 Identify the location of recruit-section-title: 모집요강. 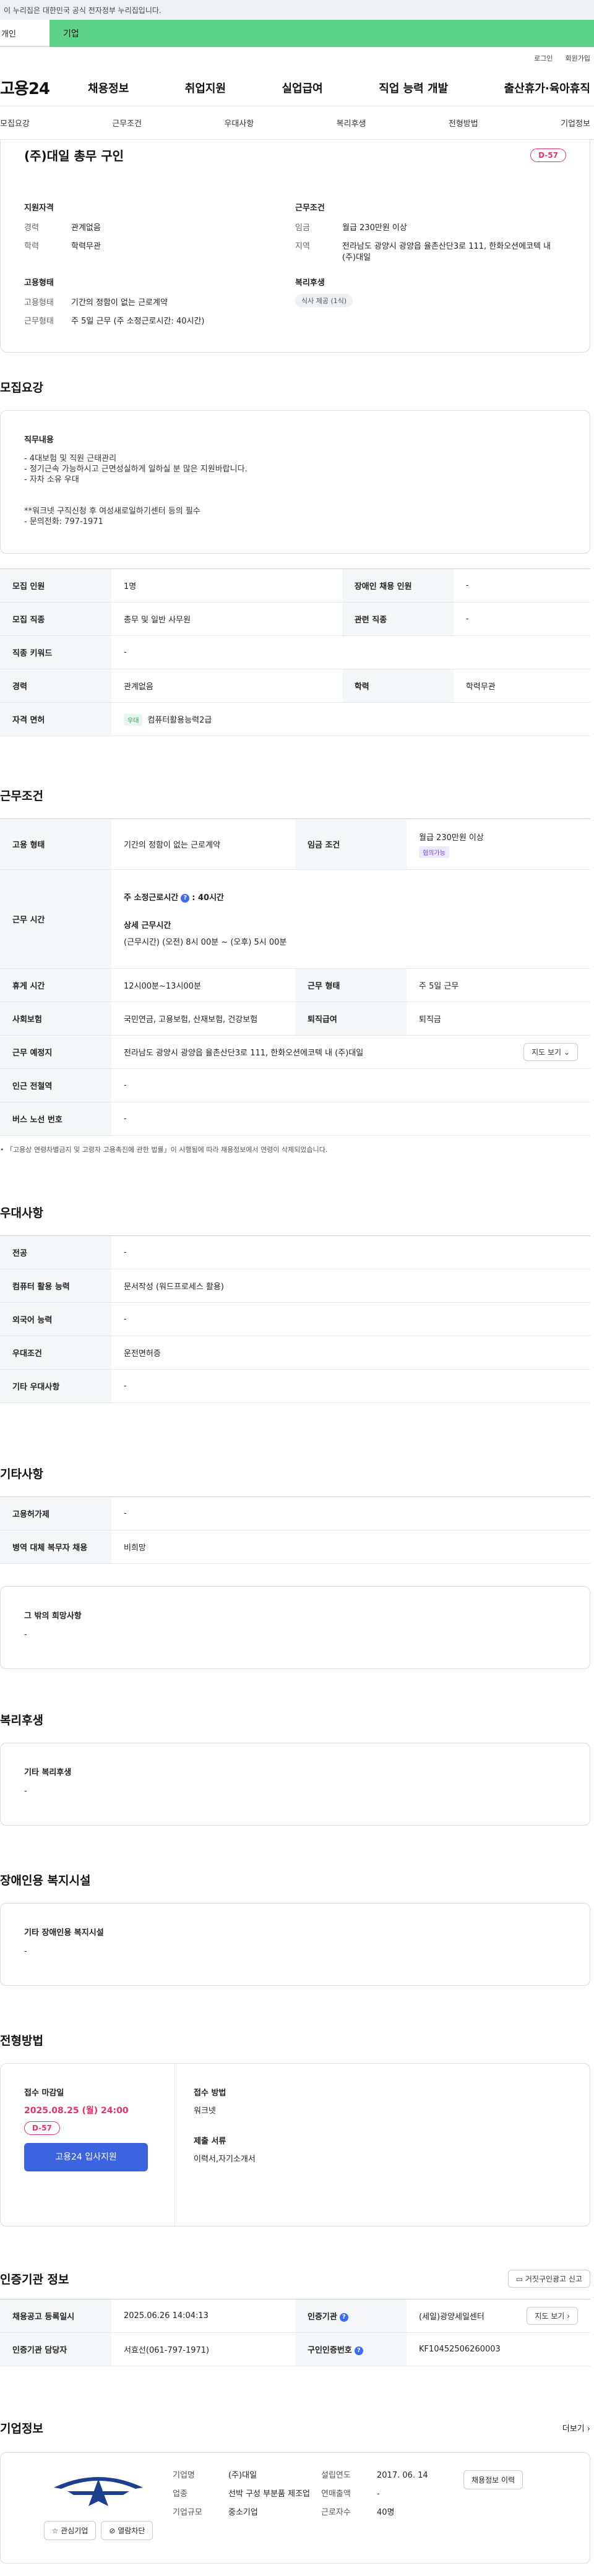
(21, 388).